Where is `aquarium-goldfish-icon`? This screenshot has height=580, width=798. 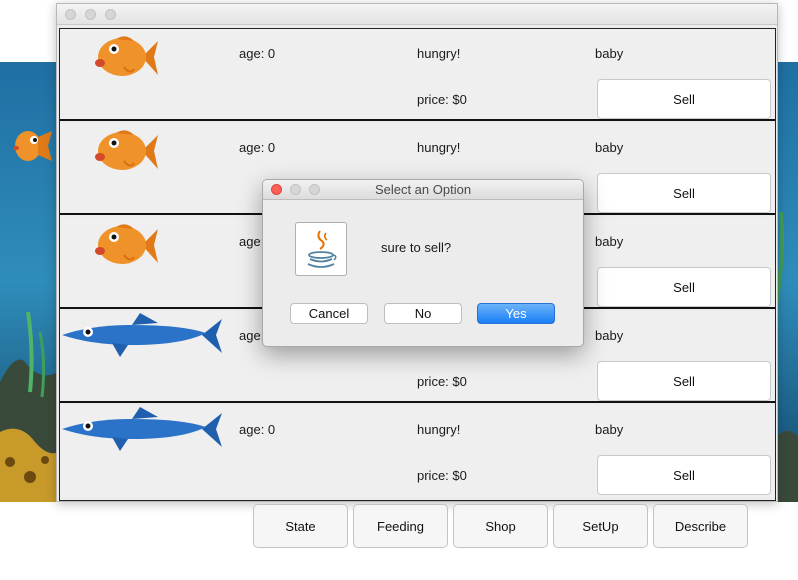 aquarium-goldfish-icon is located at coordinates (32, 146).